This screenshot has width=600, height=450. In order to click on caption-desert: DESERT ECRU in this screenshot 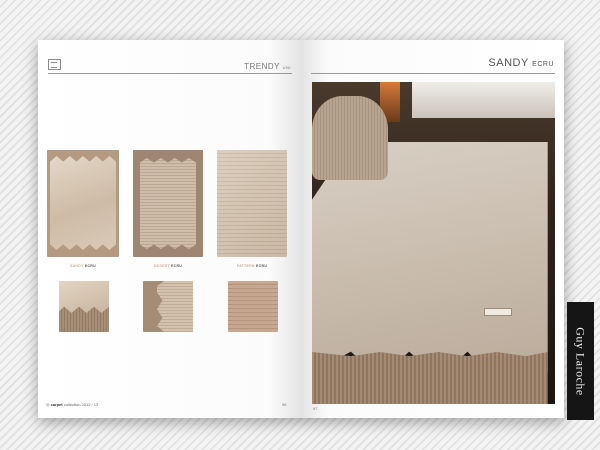, I will do `click(168, 266)`.